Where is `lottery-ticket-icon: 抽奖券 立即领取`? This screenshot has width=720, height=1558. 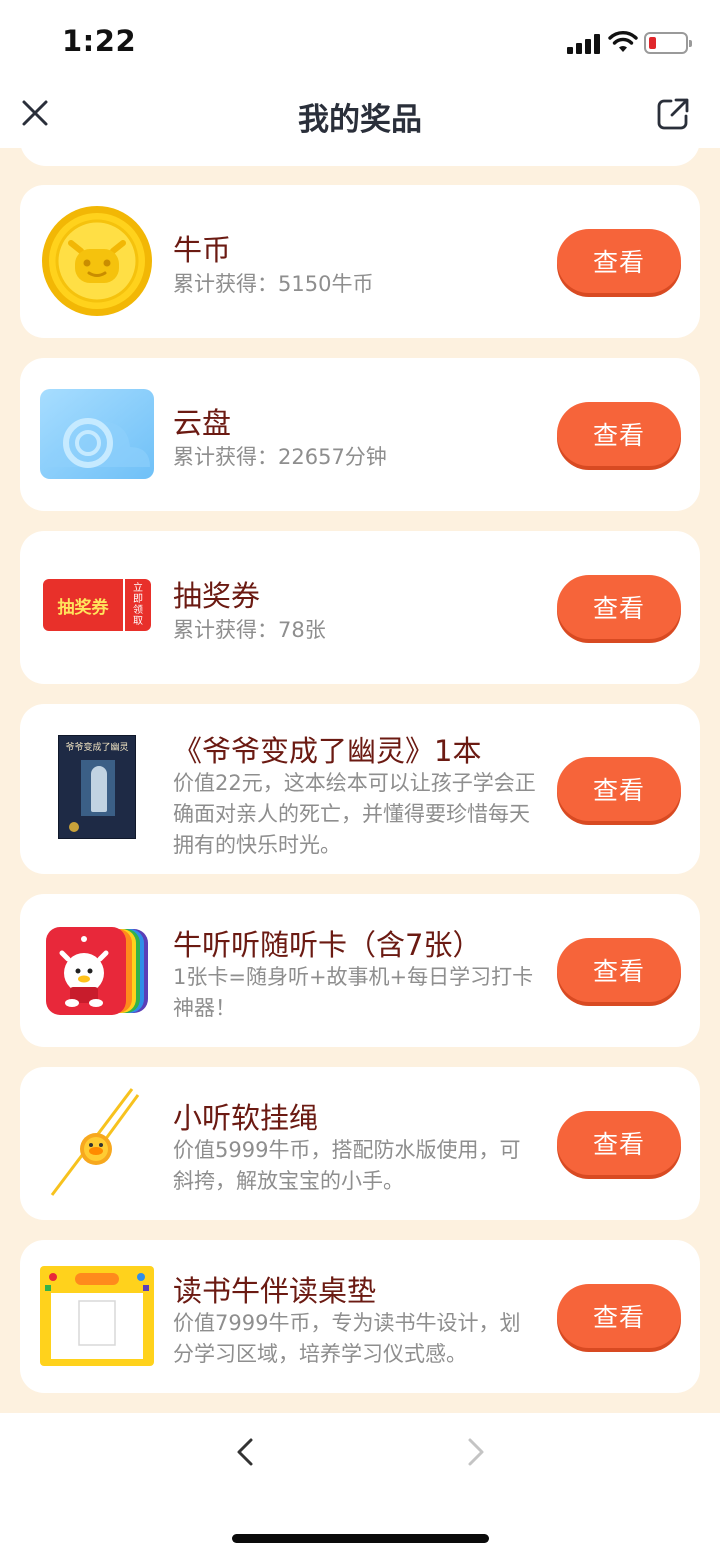
lottery-ticket-icon: 抽奖券 立即领取 is located at coordinates (97, 605).